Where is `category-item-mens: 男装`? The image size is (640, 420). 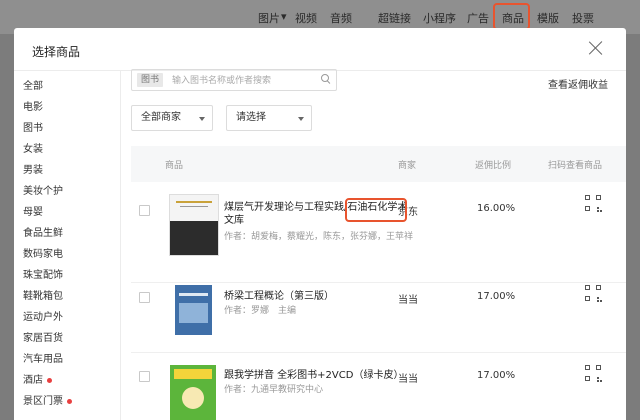
category-item-mens: 男装 is located at coordinates (33, 168).